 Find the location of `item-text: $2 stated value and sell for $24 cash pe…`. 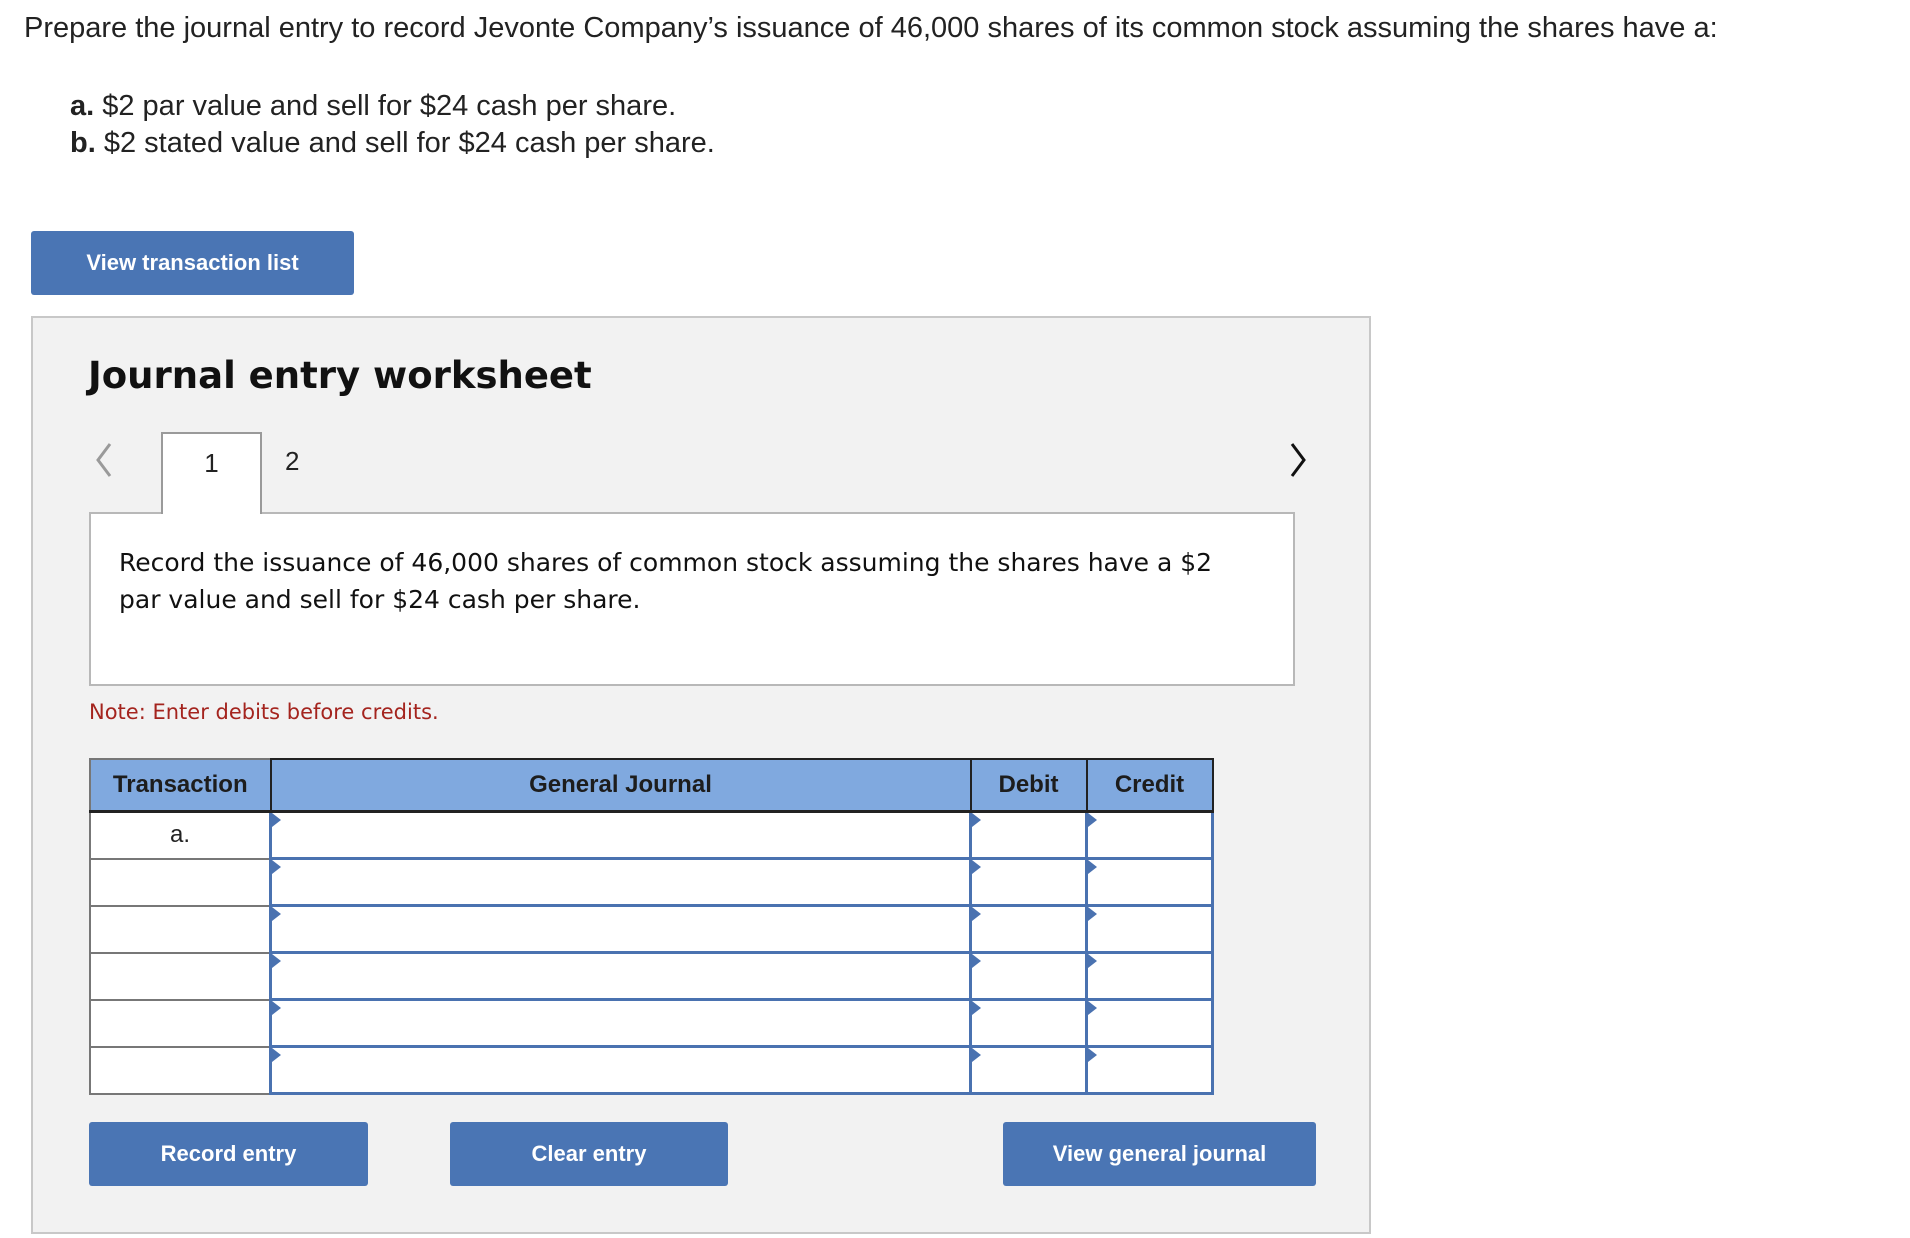

item-text: $2 stated value and sell for $24 cash pe… is located at coordinates (405, 143).